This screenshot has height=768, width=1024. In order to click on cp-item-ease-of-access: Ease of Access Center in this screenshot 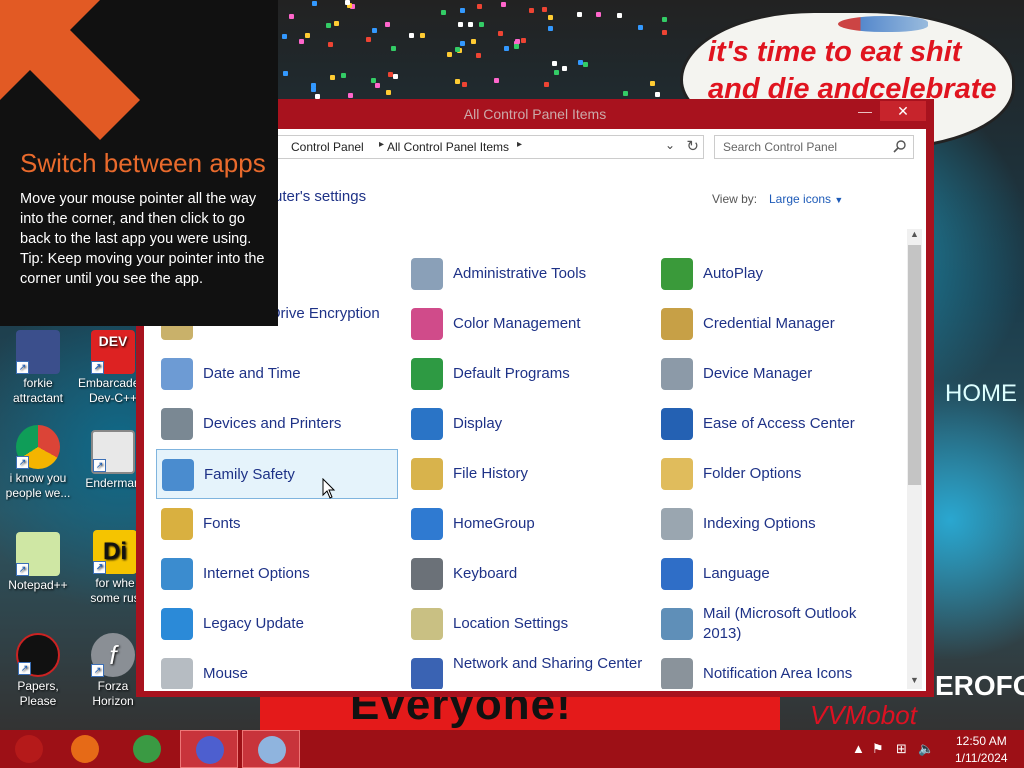, I will do `click(777, 424)`.